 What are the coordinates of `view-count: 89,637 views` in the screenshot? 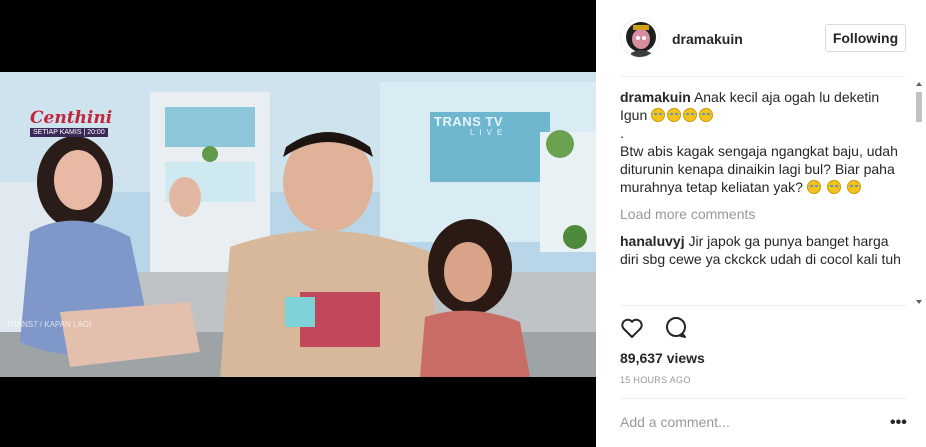 It's located at (662, 358).